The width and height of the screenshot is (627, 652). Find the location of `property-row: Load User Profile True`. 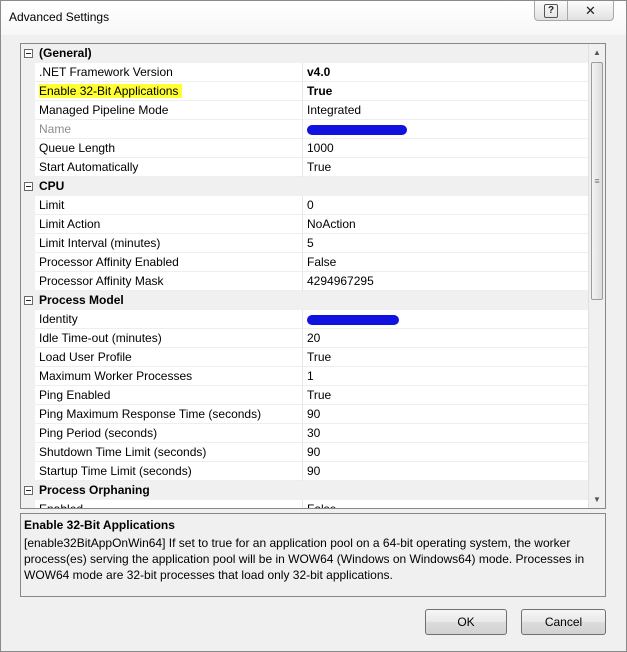

property-row: Load User Profile True is located at coordinates (305, 357).